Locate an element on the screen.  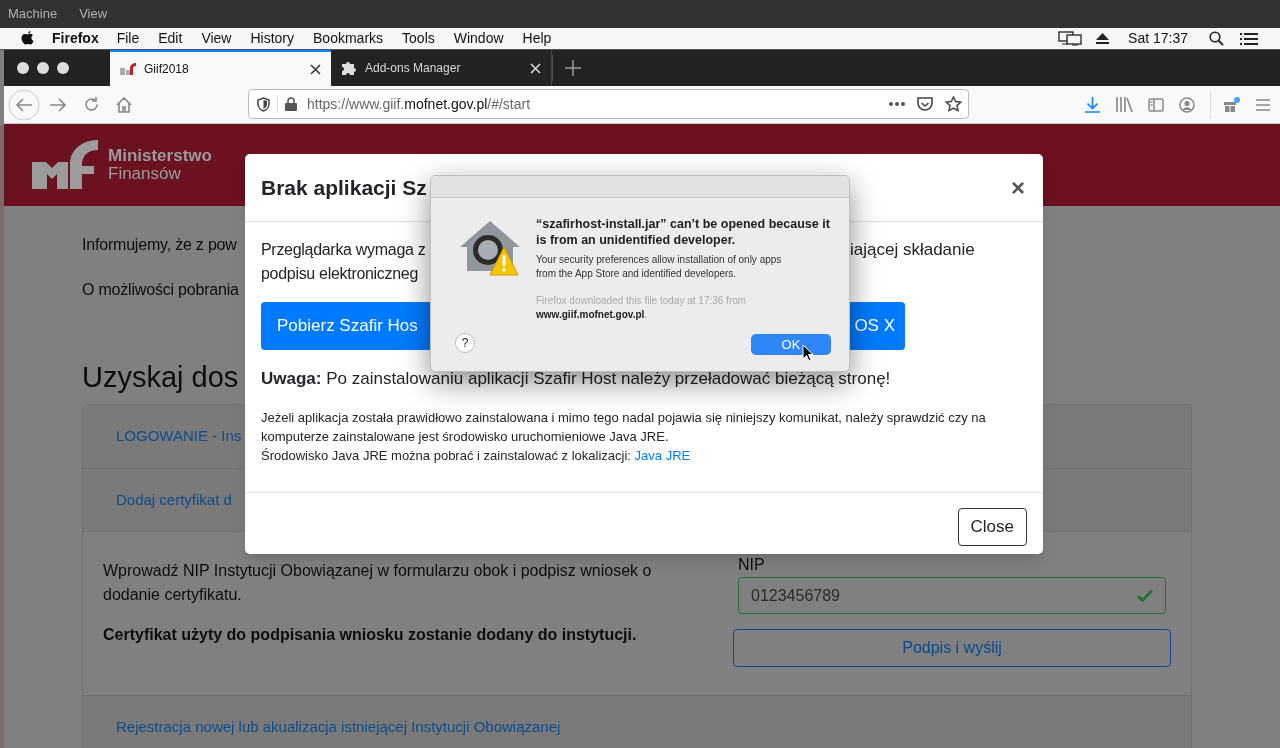
address-field: https://www.giif.mofnet.gov.pl/#/start is located at coordinates (608, 104).